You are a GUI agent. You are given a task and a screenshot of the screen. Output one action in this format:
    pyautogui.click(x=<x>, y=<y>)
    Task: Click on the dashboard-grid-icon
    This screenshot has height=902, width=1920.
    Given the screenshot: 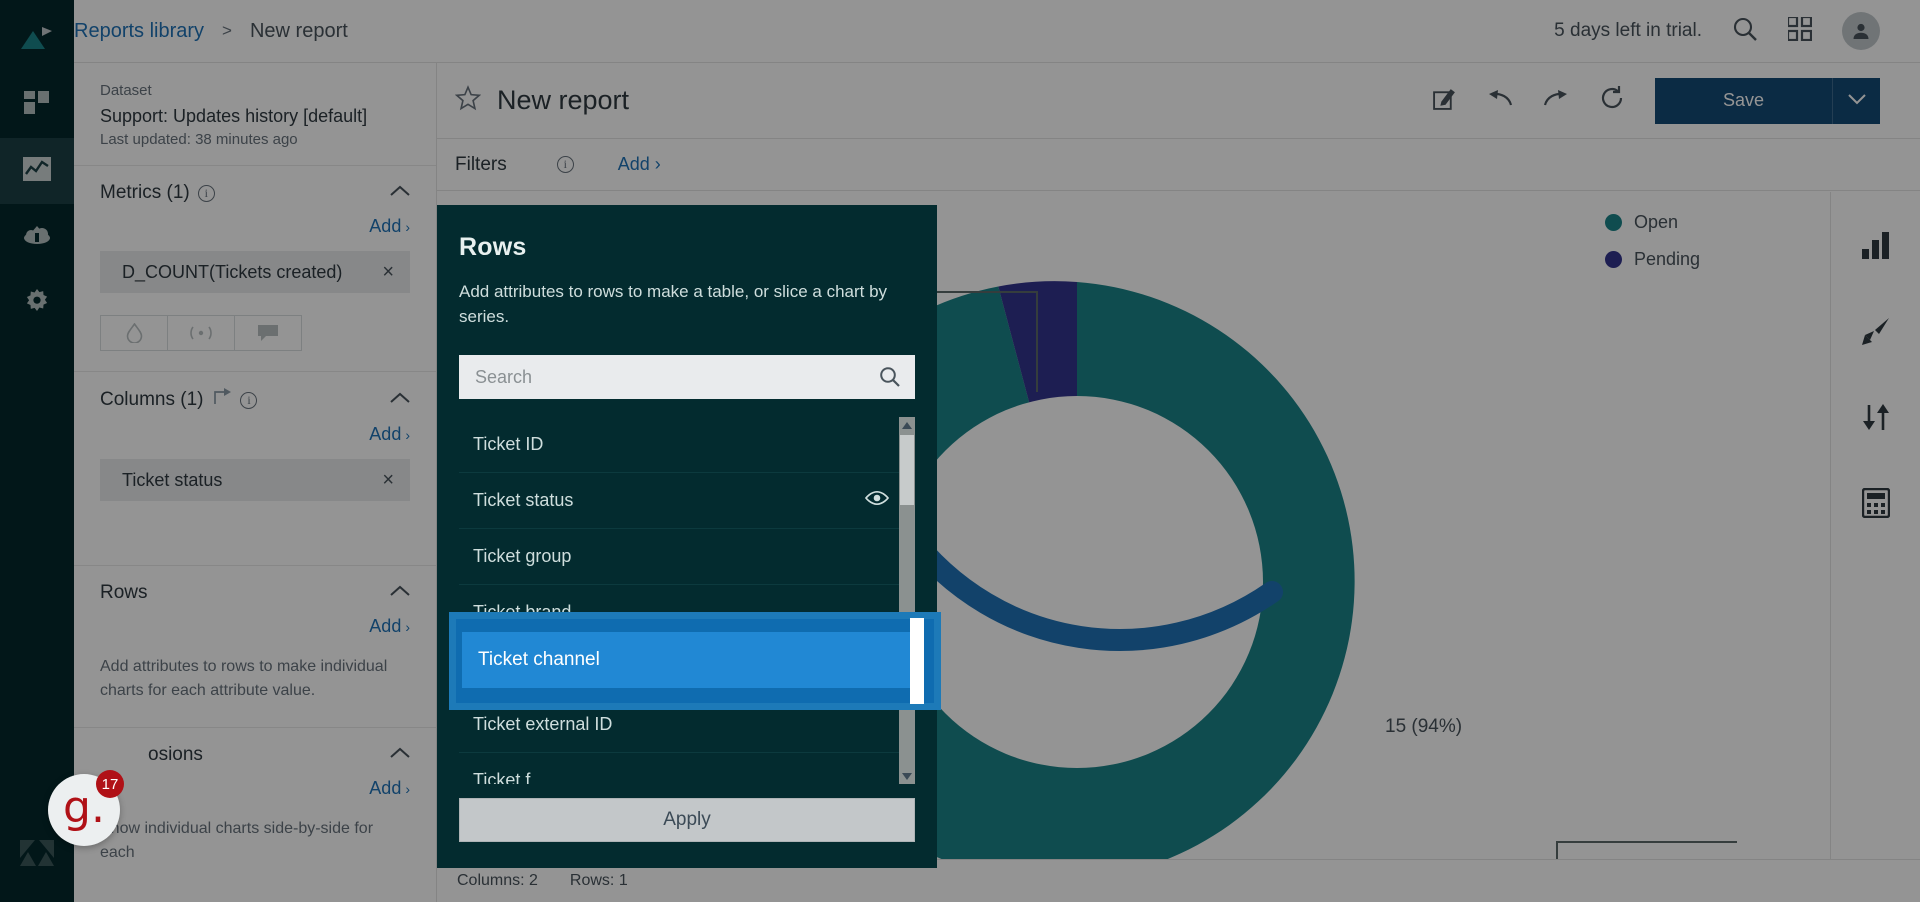 What is the action you would take?
    pyautogui.click(x=37, y=105)
    